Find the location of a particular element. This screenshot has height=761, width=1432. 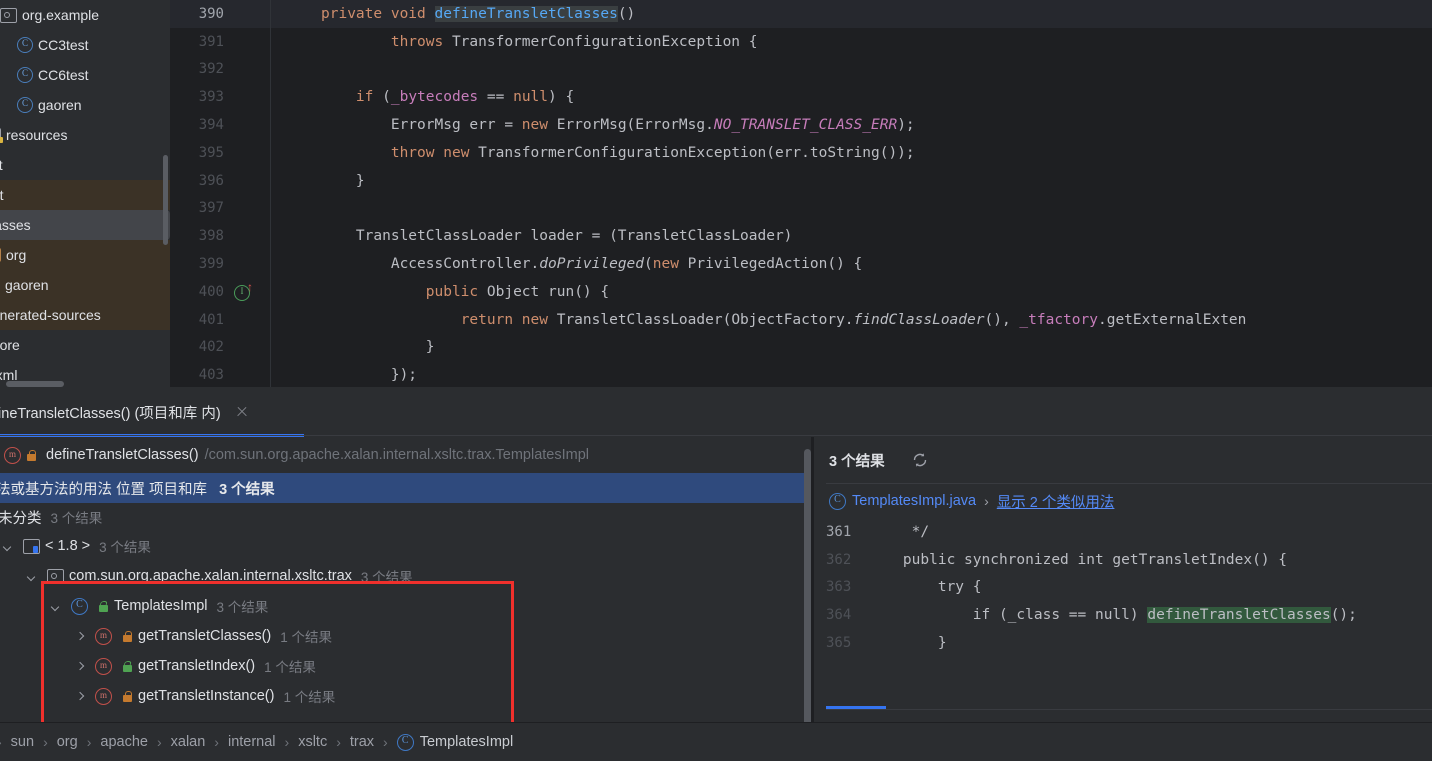

usages-vertical-scrollbar is located at coordinates (807, 589).